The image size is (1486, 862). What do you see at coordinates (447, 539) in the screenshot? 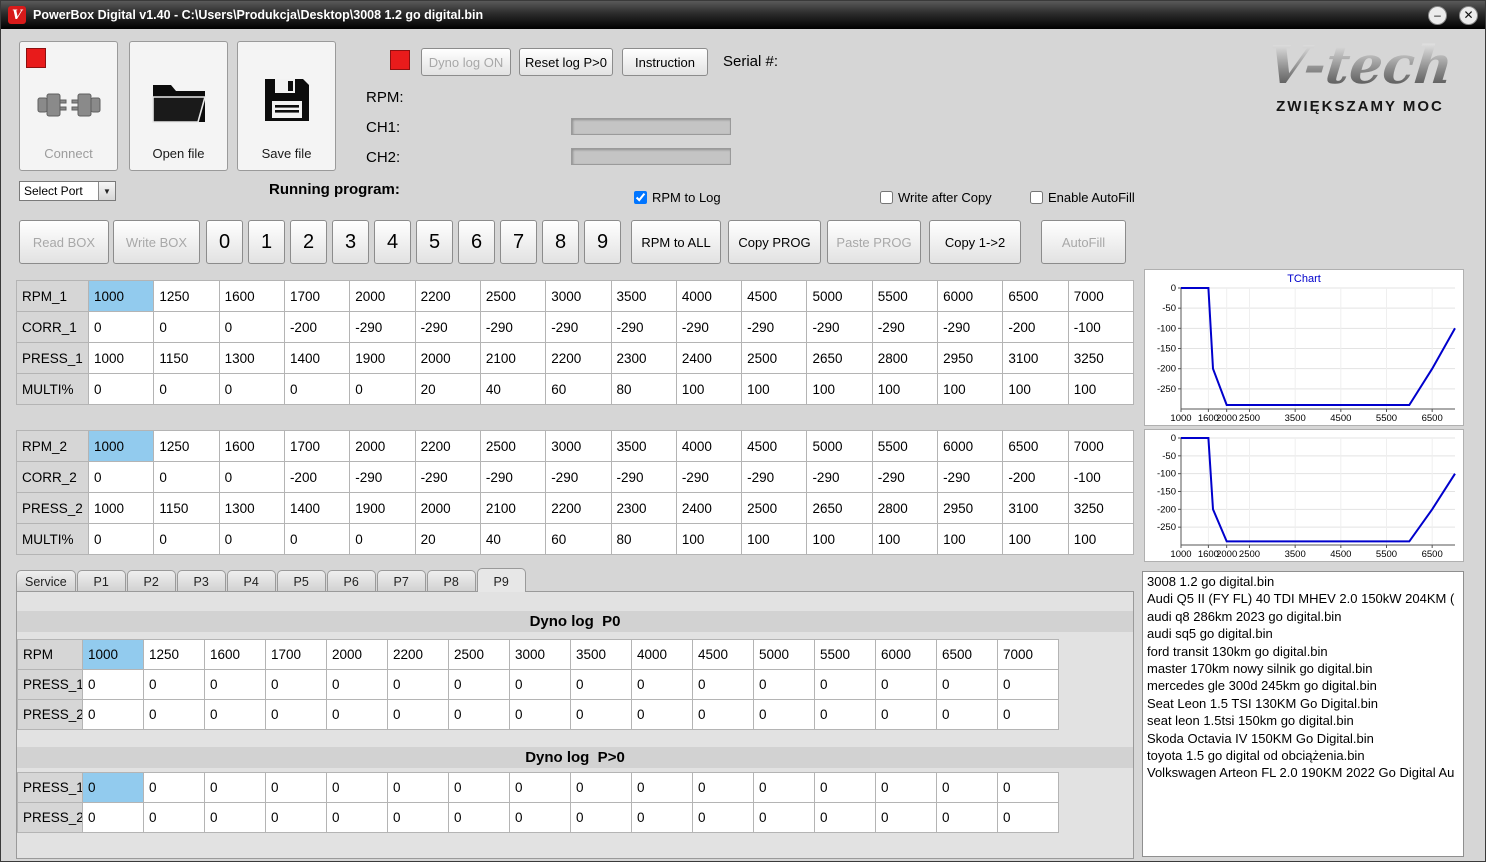
I see `value-cell: 20` at bounding box center [447, 539].